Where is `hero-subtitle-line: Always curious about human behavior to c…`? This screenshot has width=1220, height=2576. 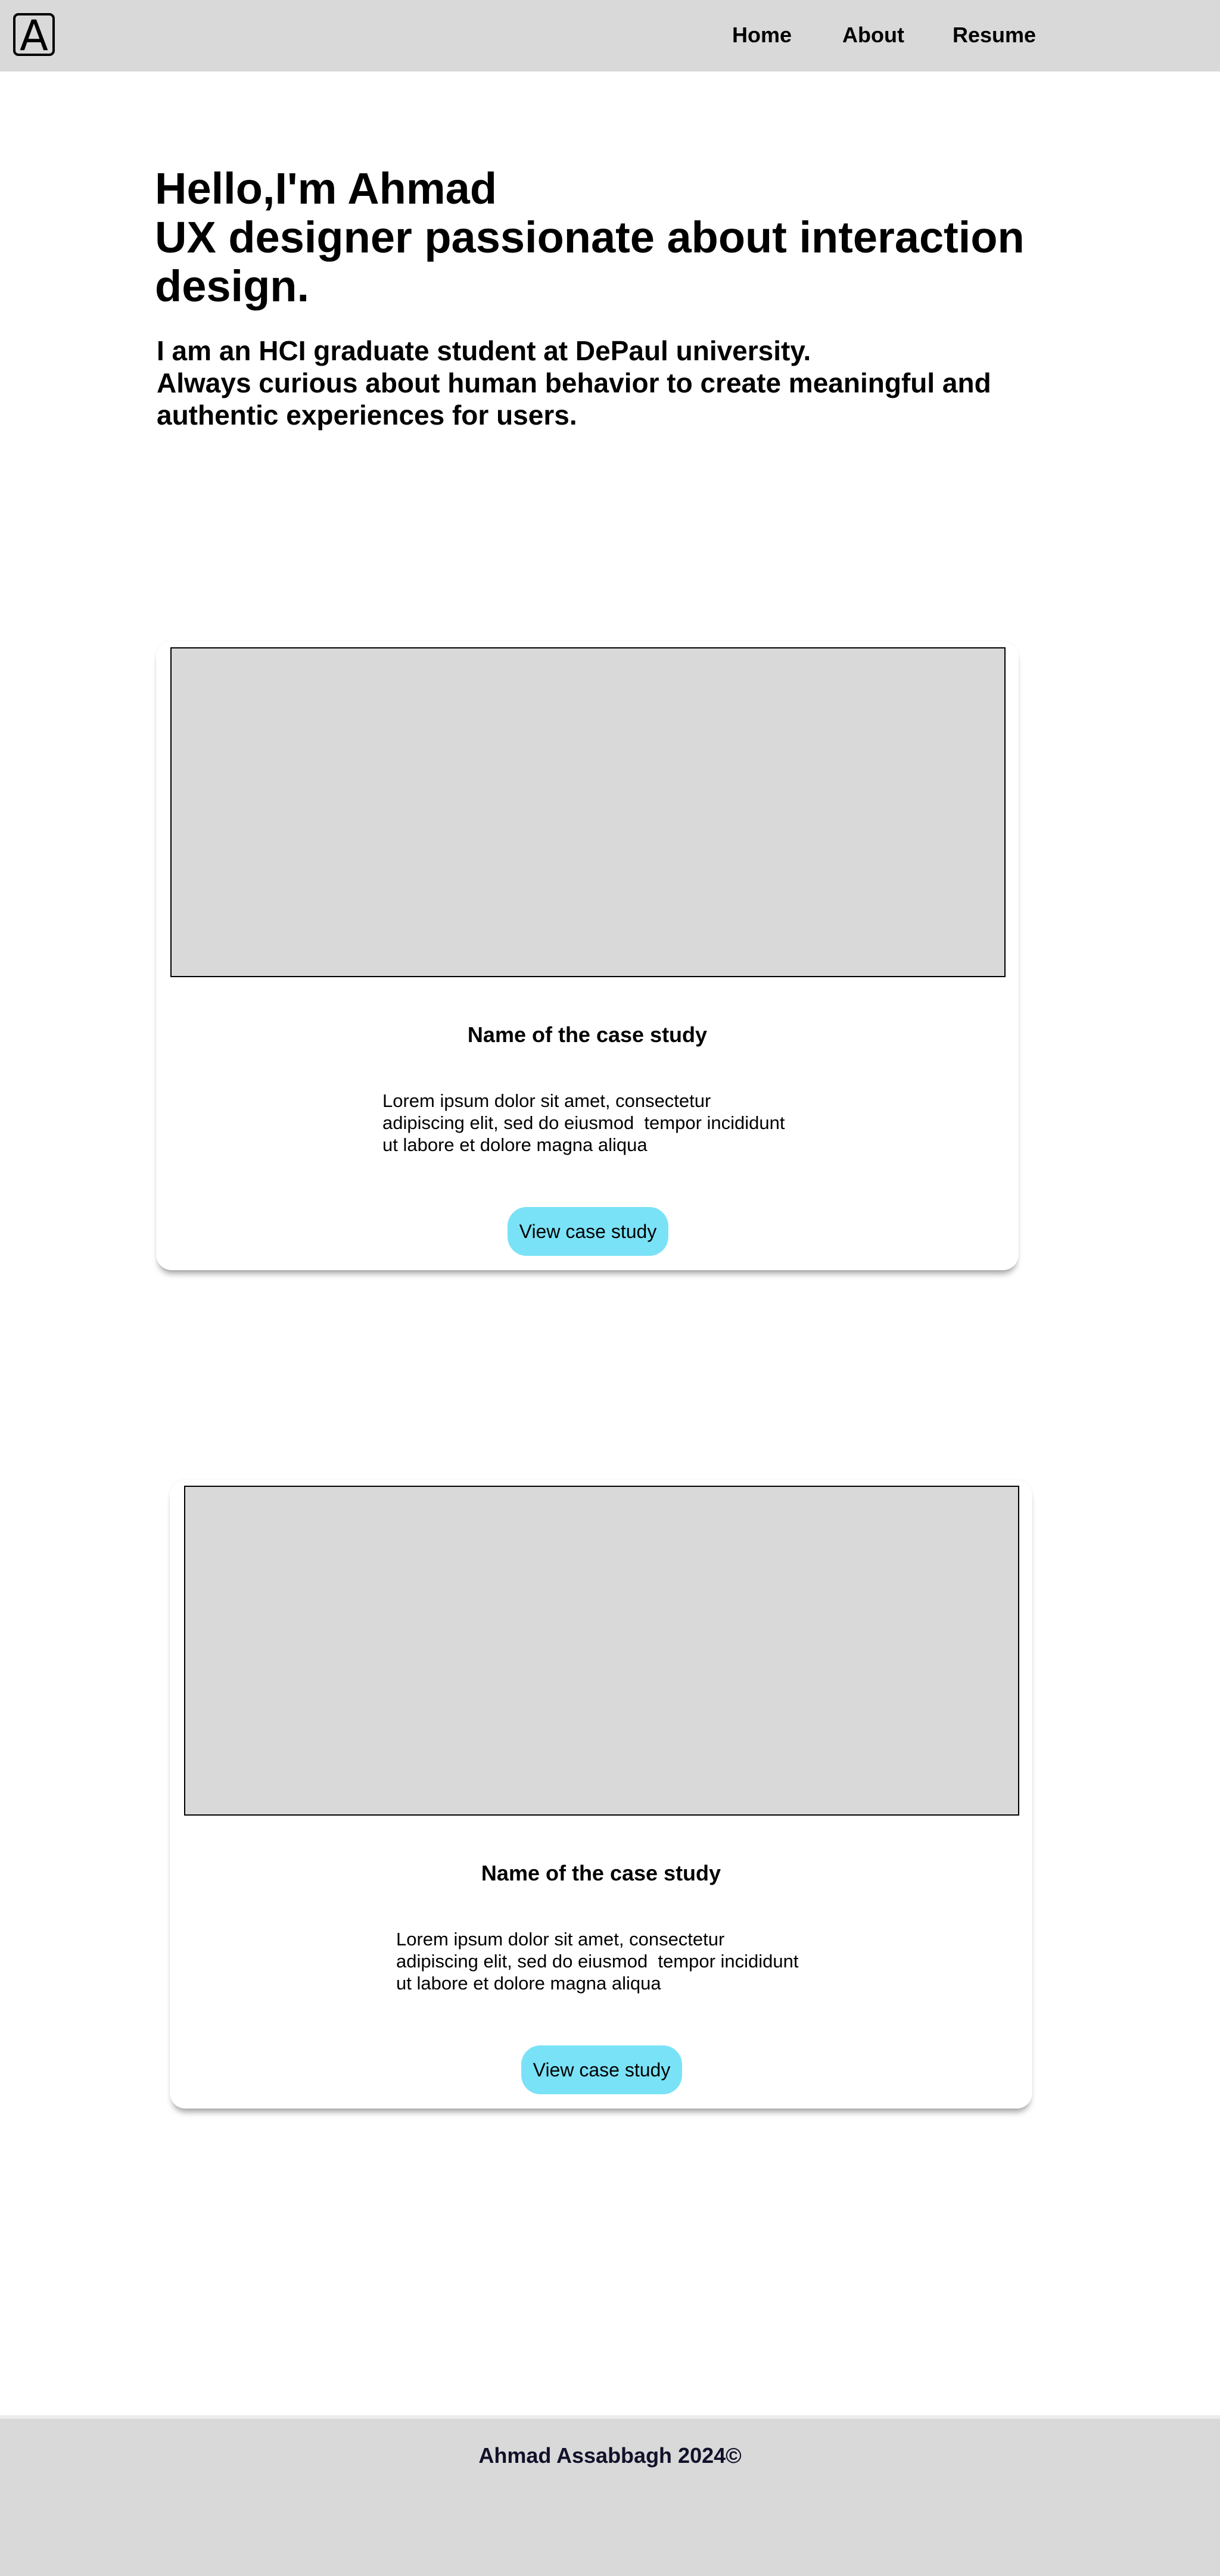
hero-subtitle-line: Always curious about human behavior to c… is located at coordinates (574, 382).